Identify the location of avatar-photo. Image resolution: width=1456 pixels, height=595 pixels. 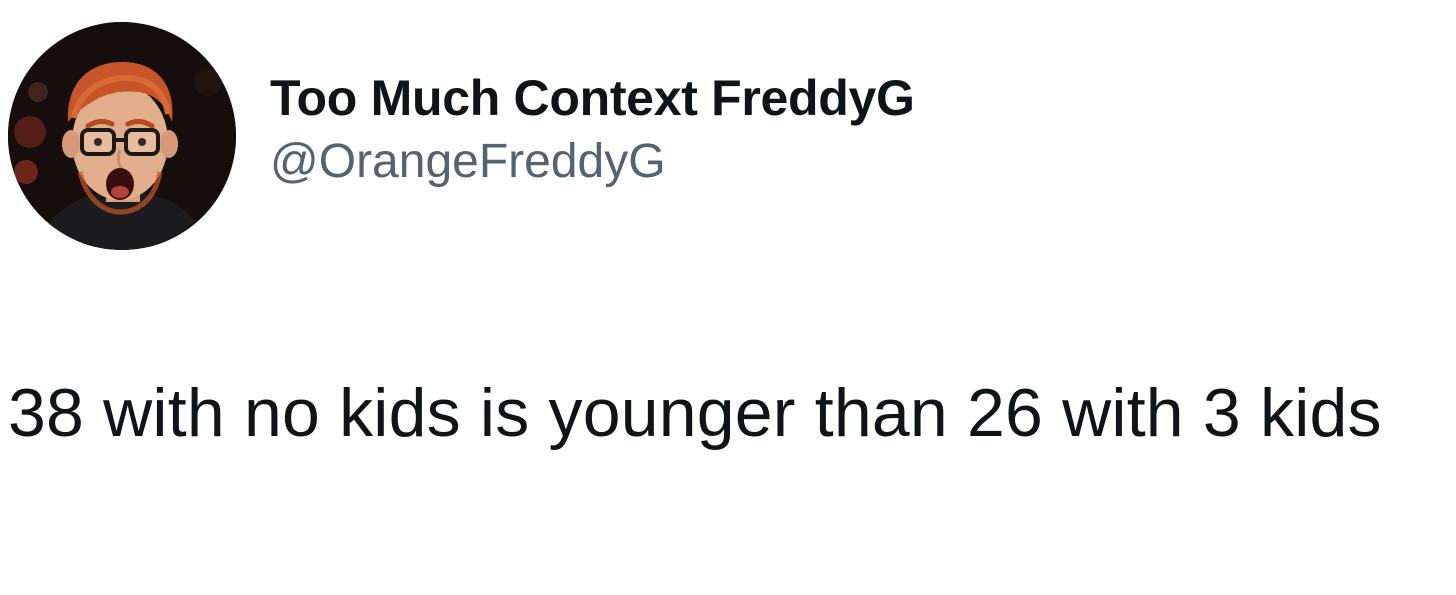
(122, 136).